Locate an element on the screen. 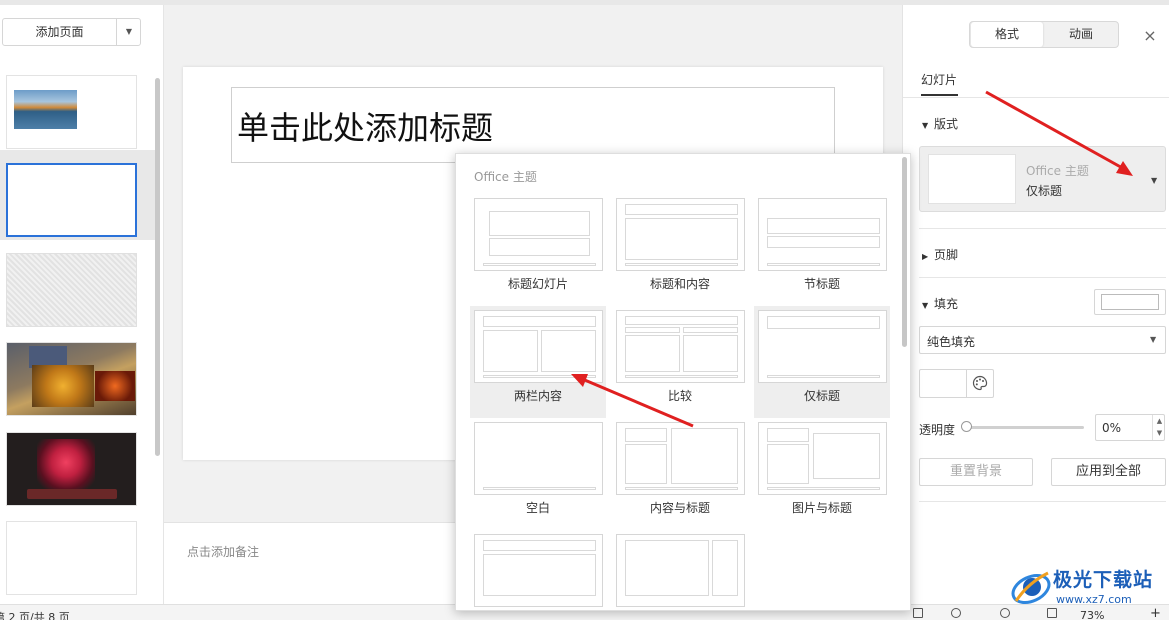 This screenshot has height=620, width=1169. opacity-value: 0% is located at coordinates (1111, 428).